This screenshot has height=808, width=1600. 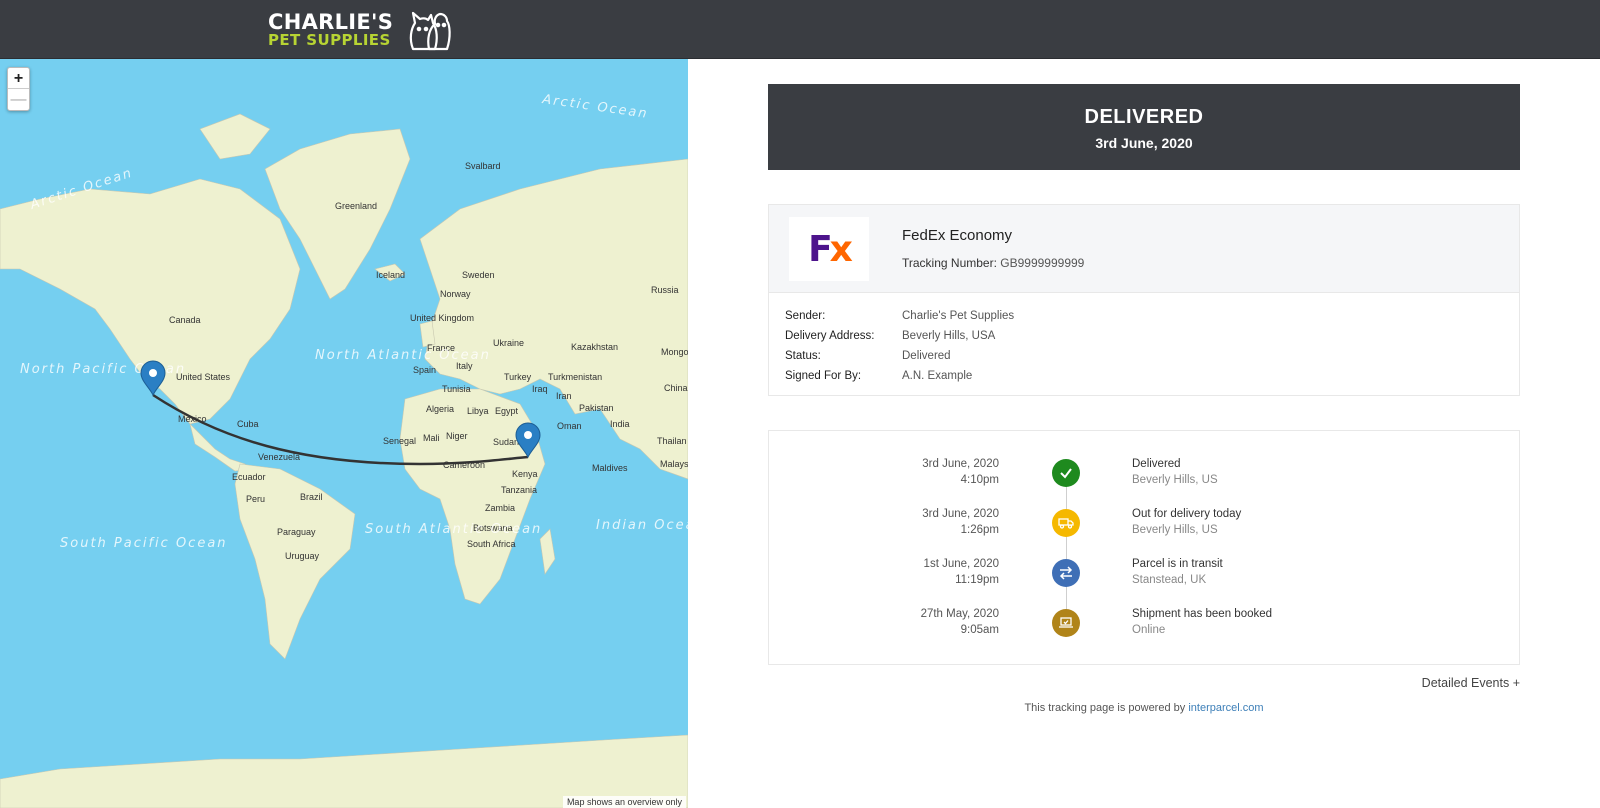 What do you see at coordinates (235, 136) in the screenshot?
I see `canada-islands` at bounding box center [235, 136].